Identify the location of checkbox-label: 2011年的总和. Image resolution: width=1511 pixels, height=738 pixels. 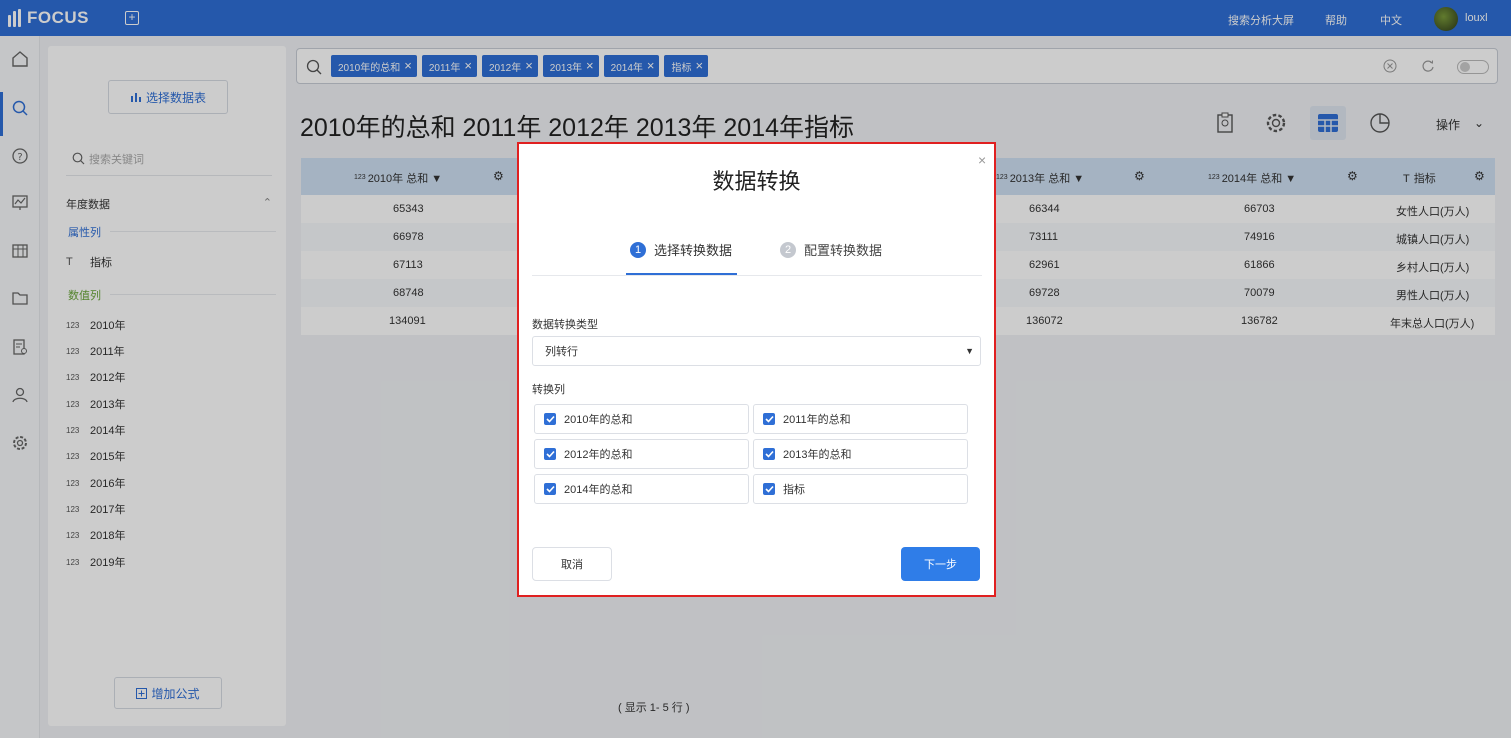
(817, 420).